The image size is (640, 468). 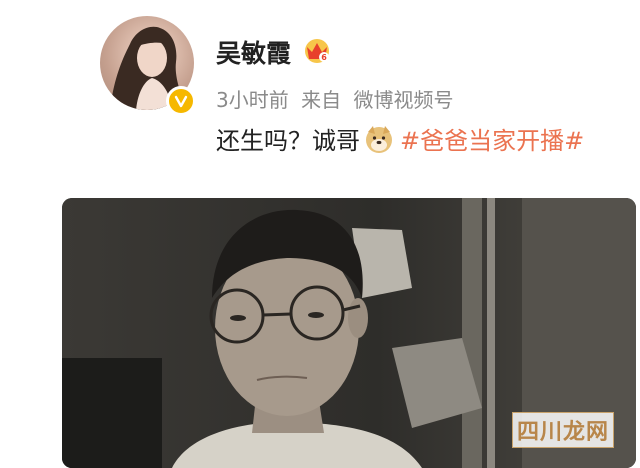 What do you see at coordinates (288, 141) in the screenshot?
I see `post-text-body: 还生吗？诚哥` at bounding box center [288, 141].